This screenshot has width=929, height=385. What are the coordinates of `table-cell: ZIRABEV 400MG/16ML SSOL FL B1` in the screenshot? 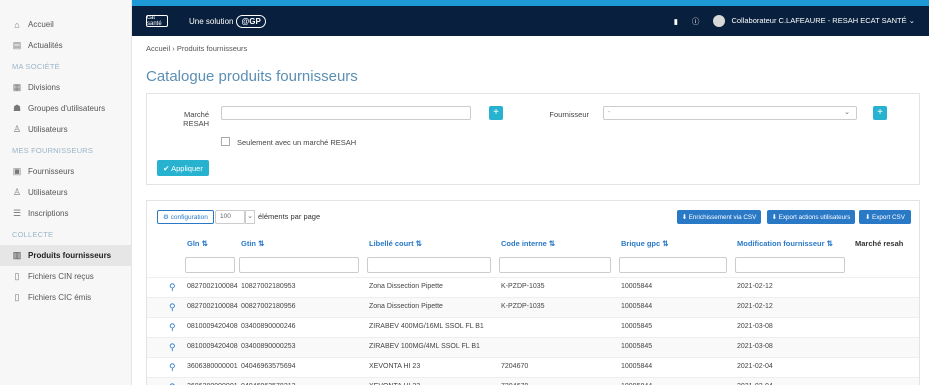 It's located at (426, 326).